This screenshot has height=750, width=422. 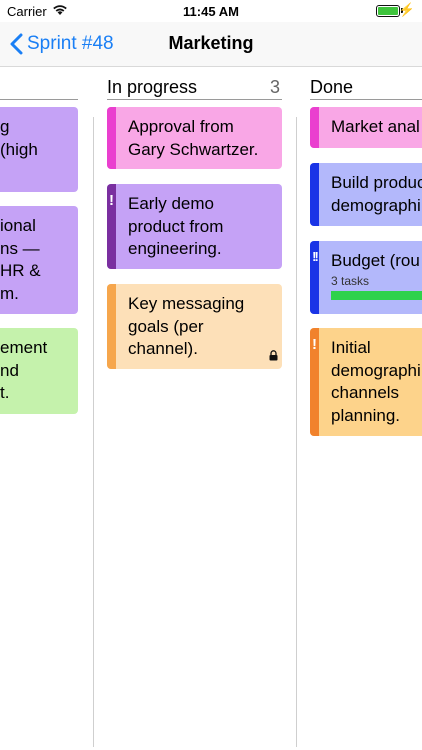 What do you see at coordinates (315, 256) in the screenshot?
I see `priority-icon: !!` at bounding box center [315, 256].